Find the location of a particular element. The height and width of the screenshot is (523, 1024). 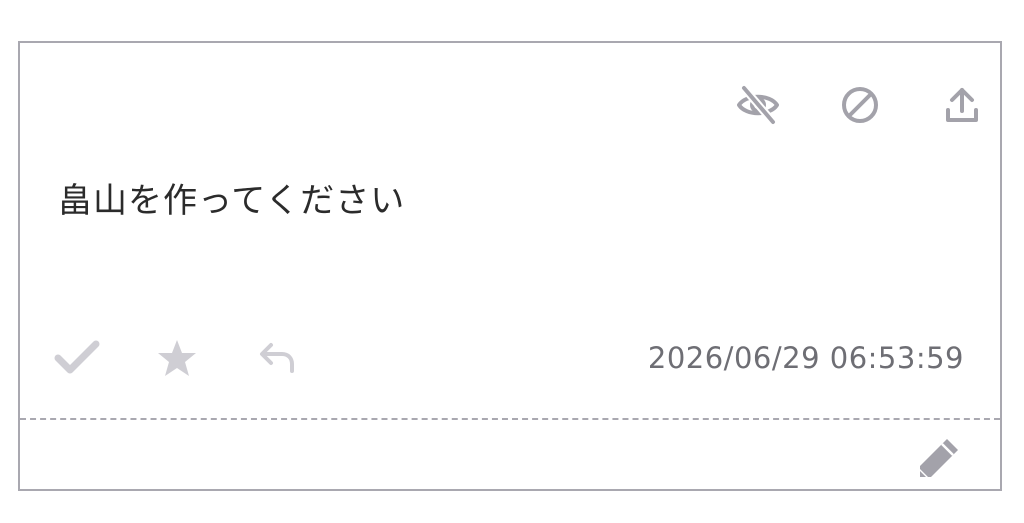

pencil-icon is located at coordinates (939, 458).